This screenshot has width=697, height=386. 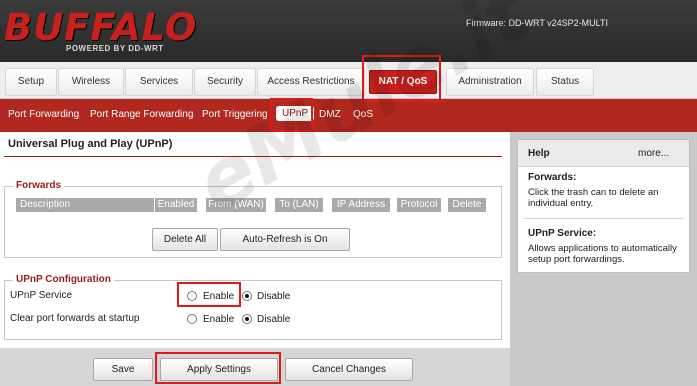 I want to click on buffalo-logo: BUFFALO, so click(x=101, y=27).